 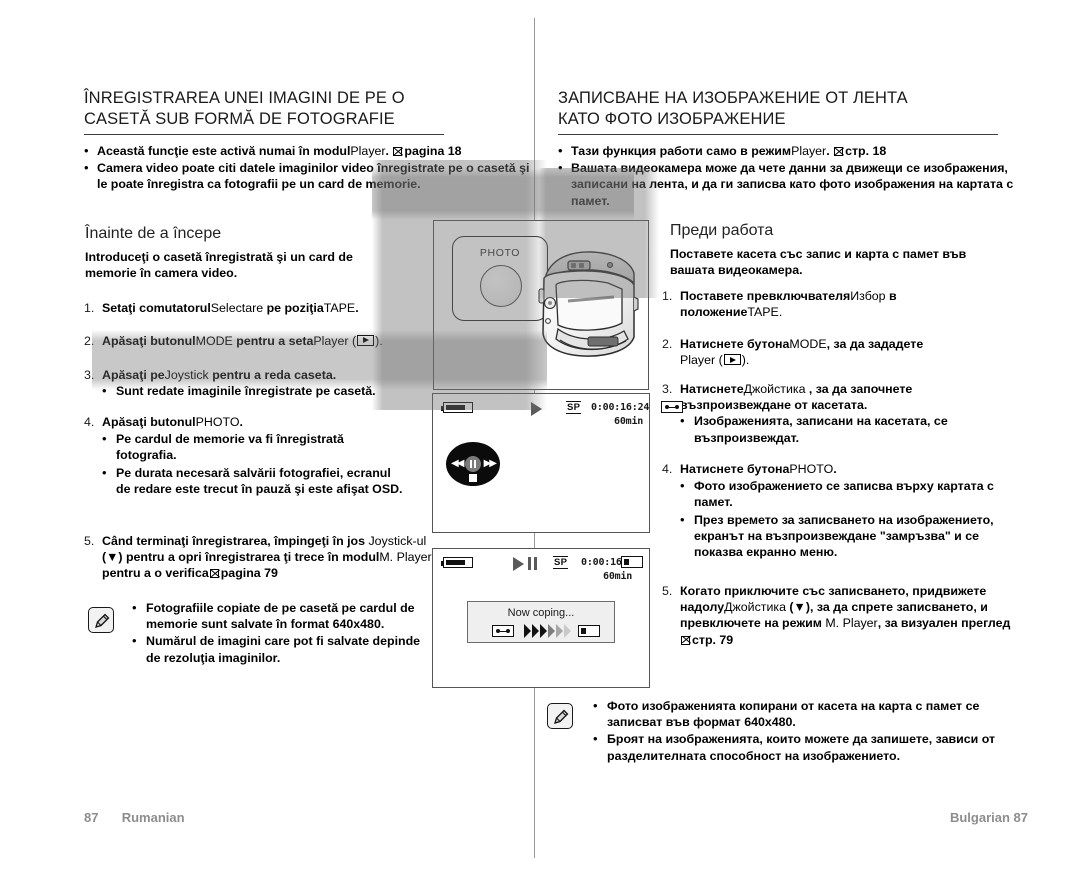 I want to click on rewind-icon: ◀◀, so click(x=457, y=463).